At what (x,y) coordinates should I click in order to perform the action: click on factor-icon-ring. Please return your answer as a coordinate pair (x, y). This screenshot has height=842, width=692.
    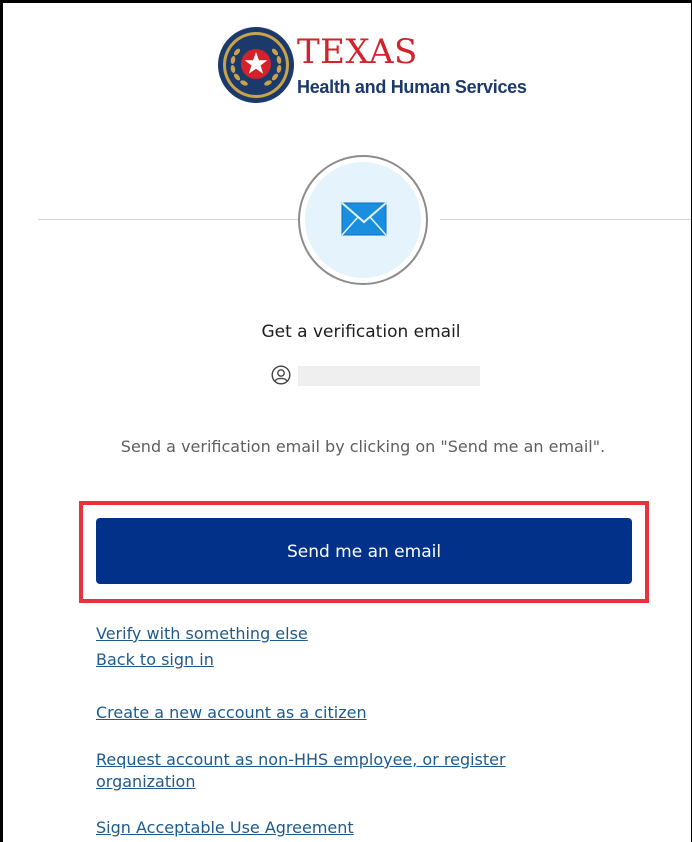
    Looking at the image, I should click on (363, 220).